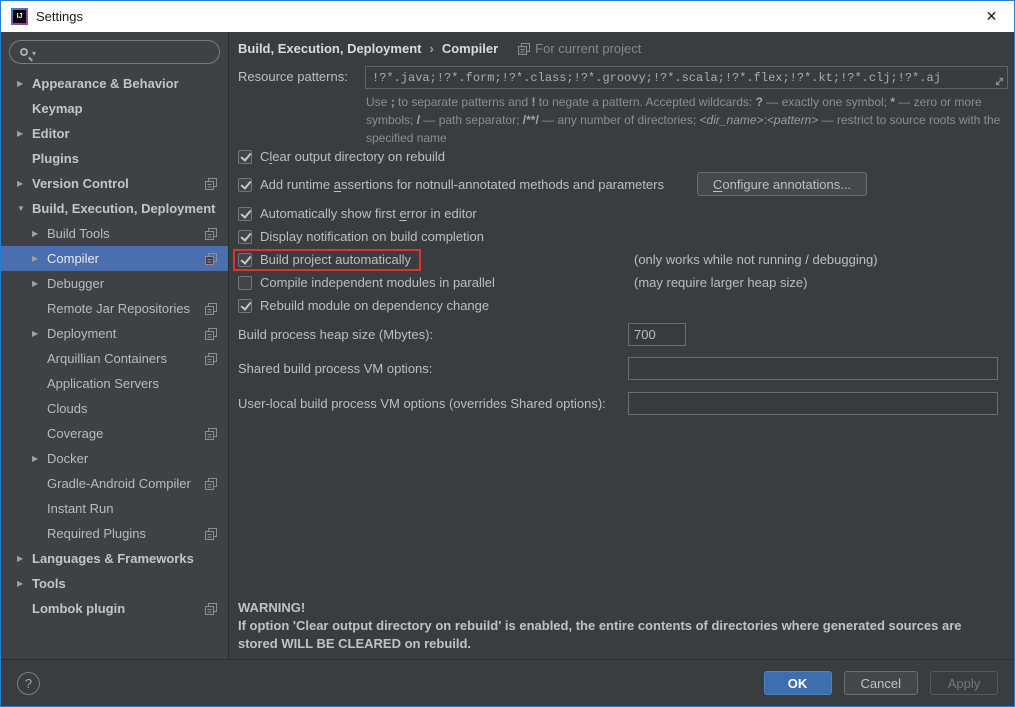 The width and height of the screenshot is (1015, 707). I want to click on ok-button: OK, so click(797, 683).